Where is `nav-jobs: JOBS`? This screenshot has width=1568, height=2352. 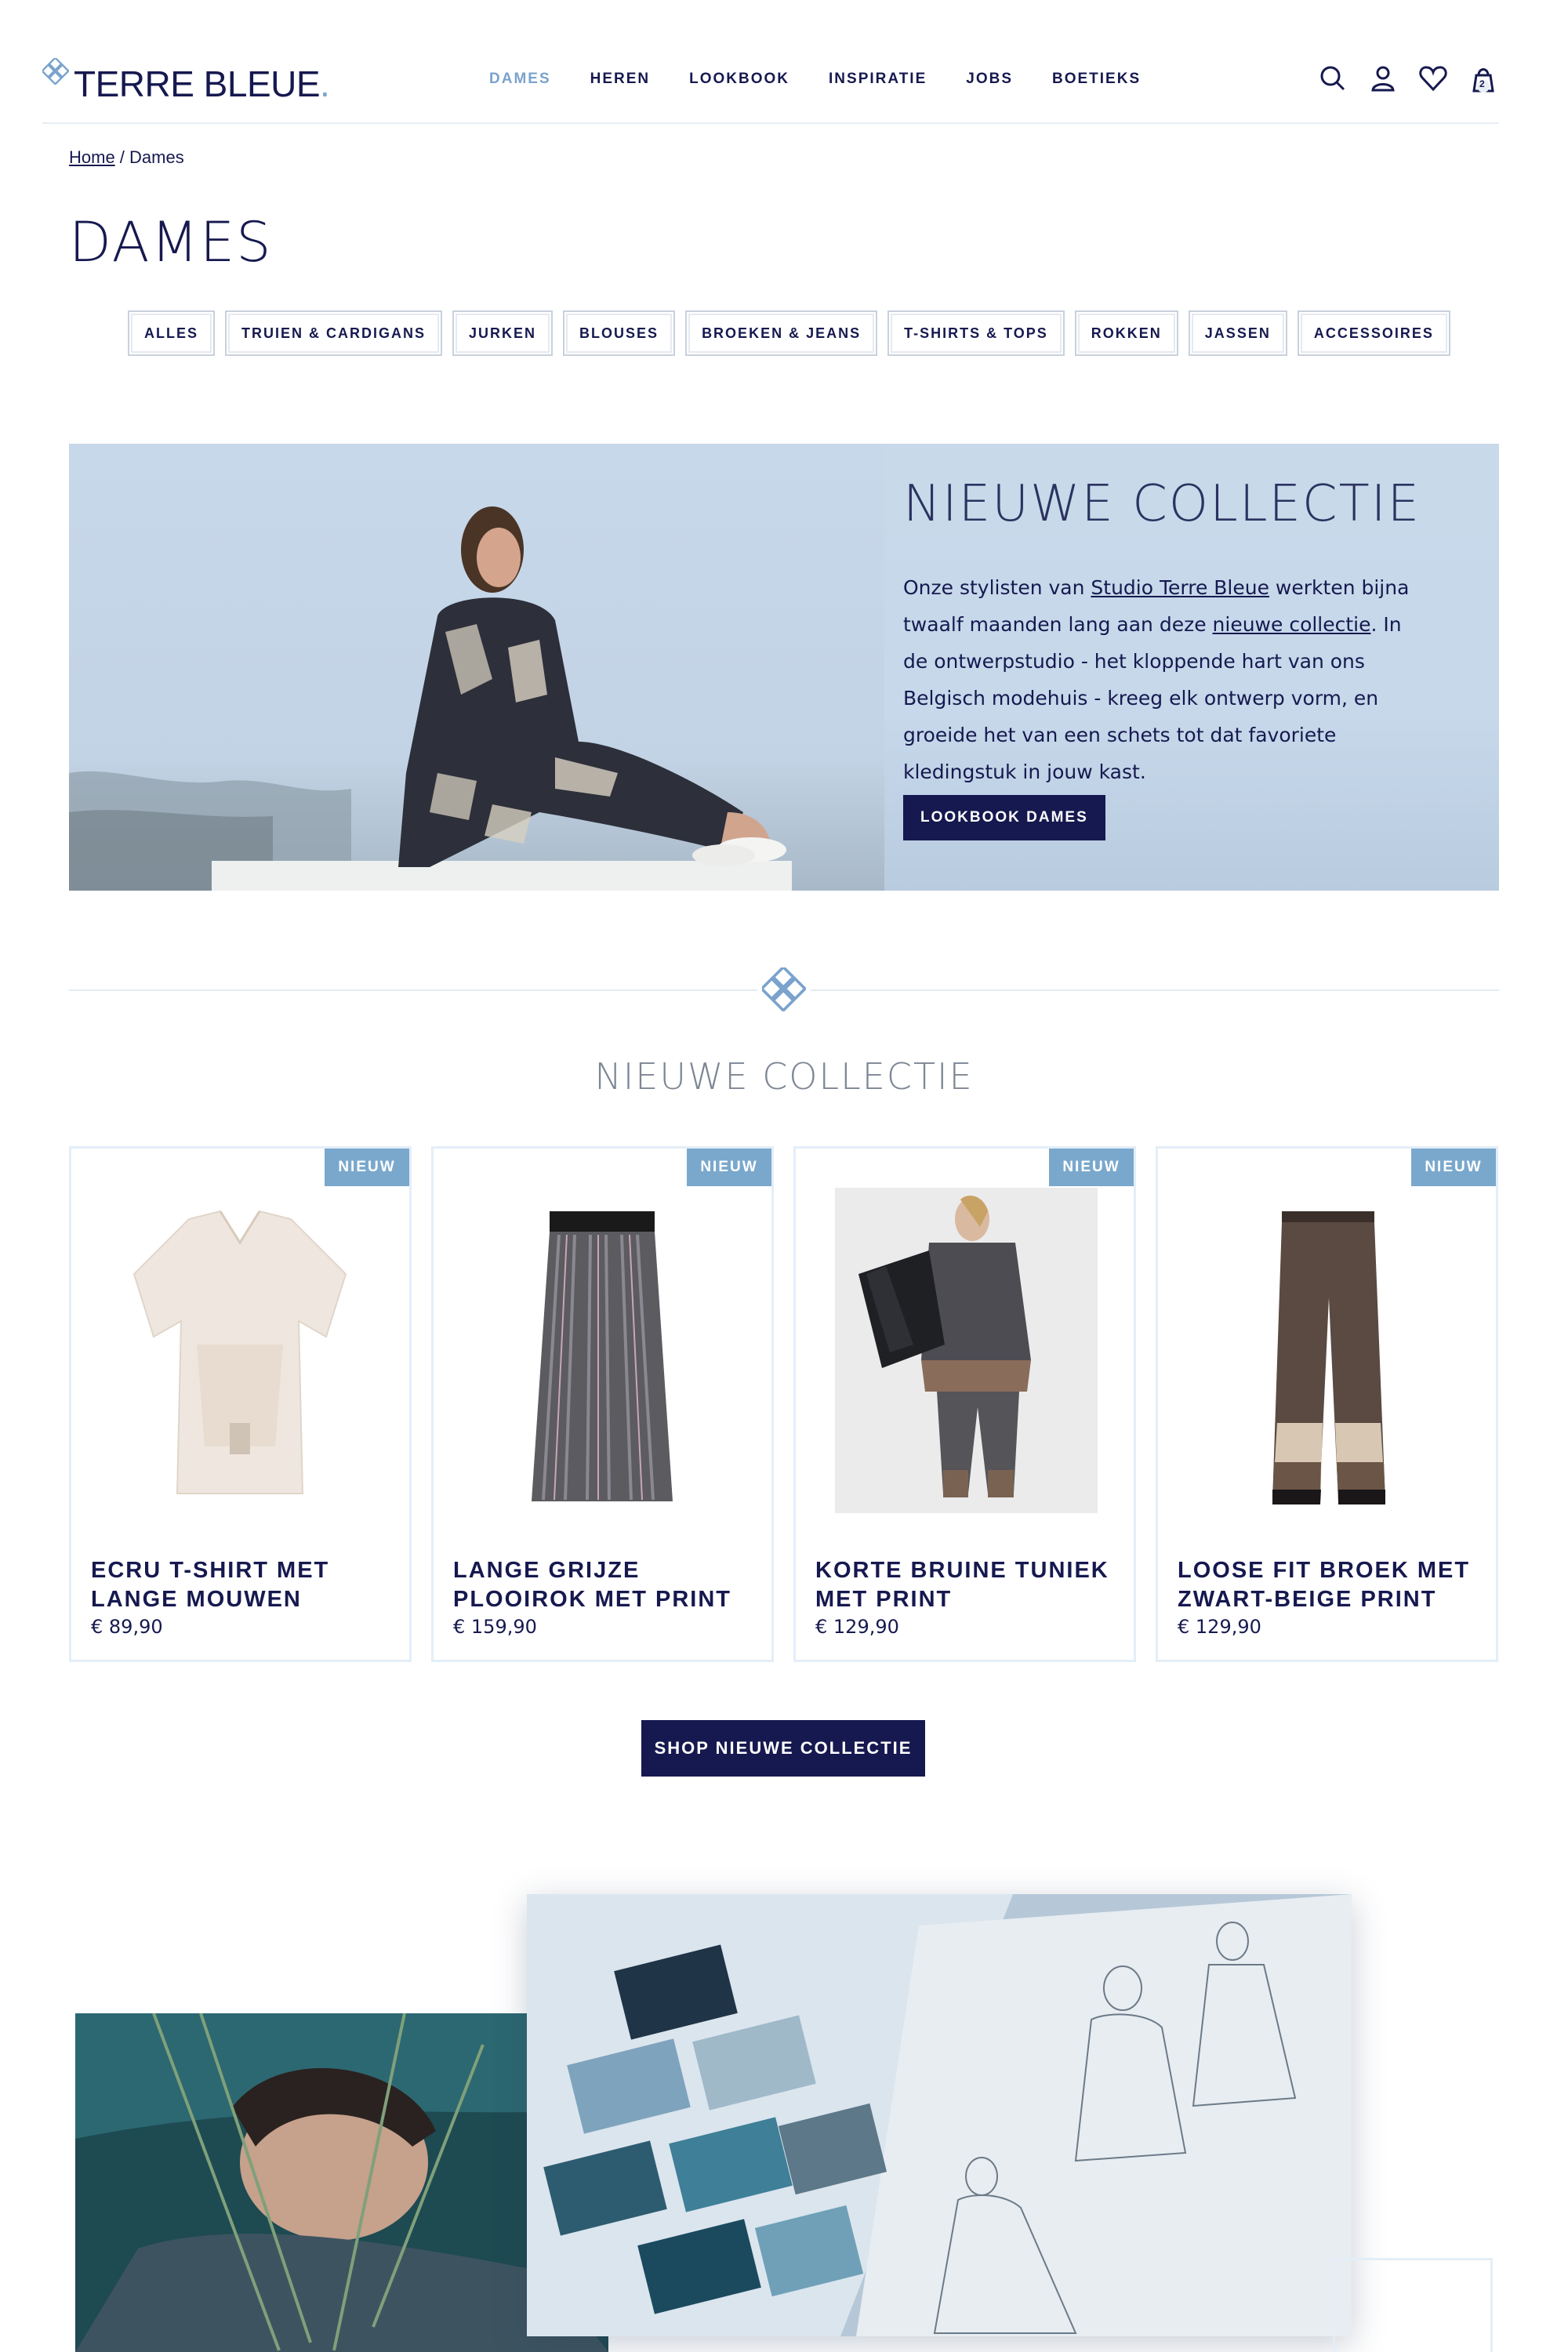
nav-jobs: JOBS is located at coordinates (989, 79).